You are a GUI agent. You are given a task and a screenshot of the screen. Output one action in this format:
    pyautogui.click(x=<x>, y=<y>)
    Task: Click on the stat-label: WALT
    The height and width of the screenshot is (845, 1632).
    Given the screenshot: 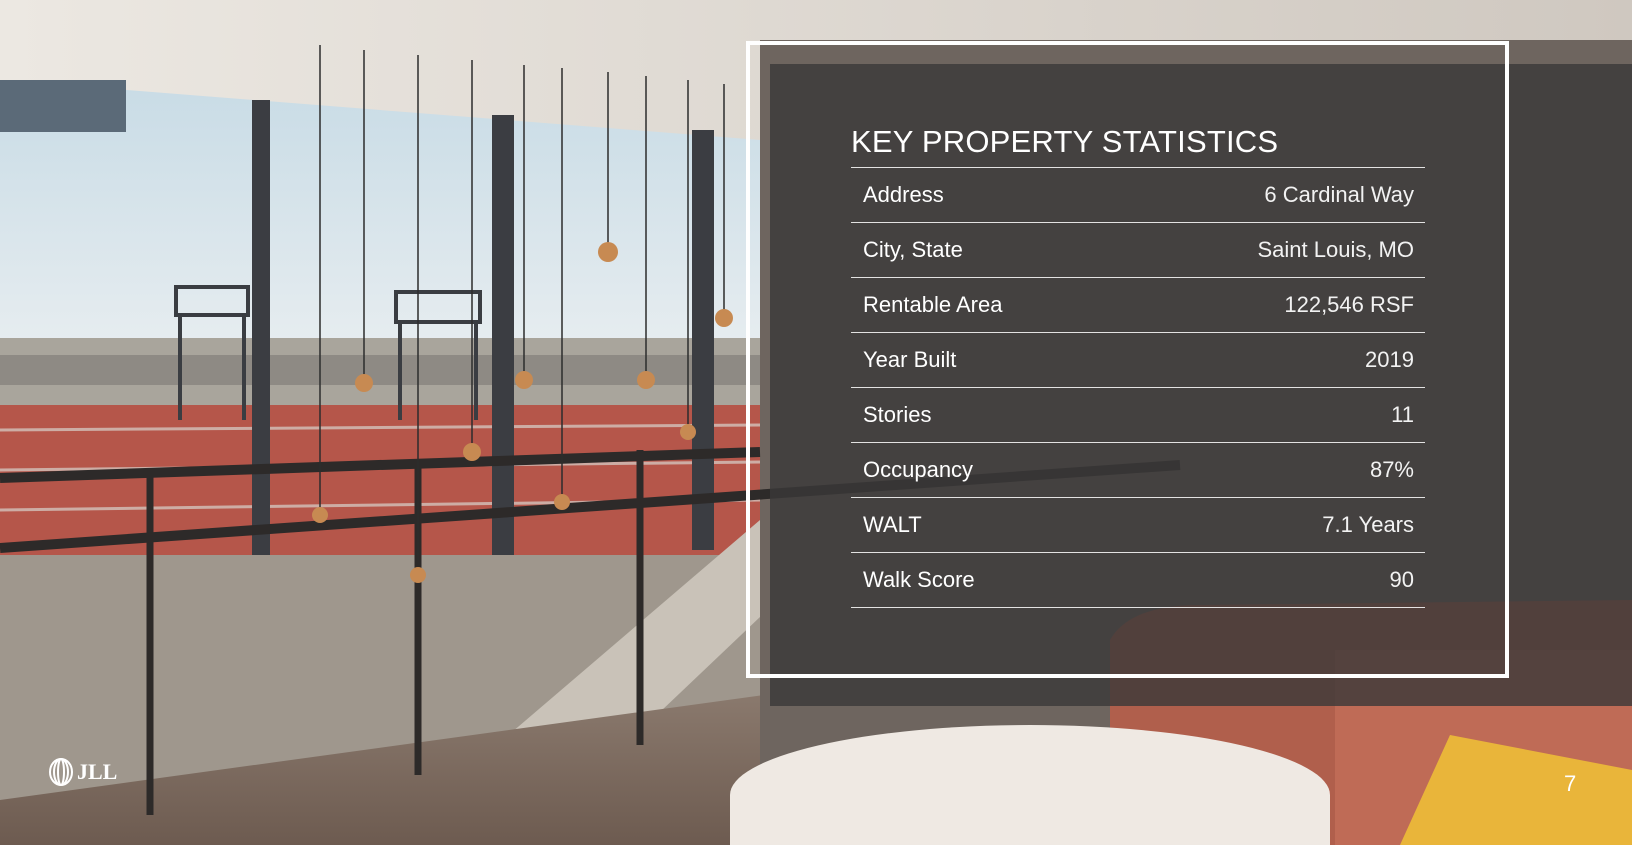 What is the action you would take?
    pyautogui.click(x=892, y=524)
    